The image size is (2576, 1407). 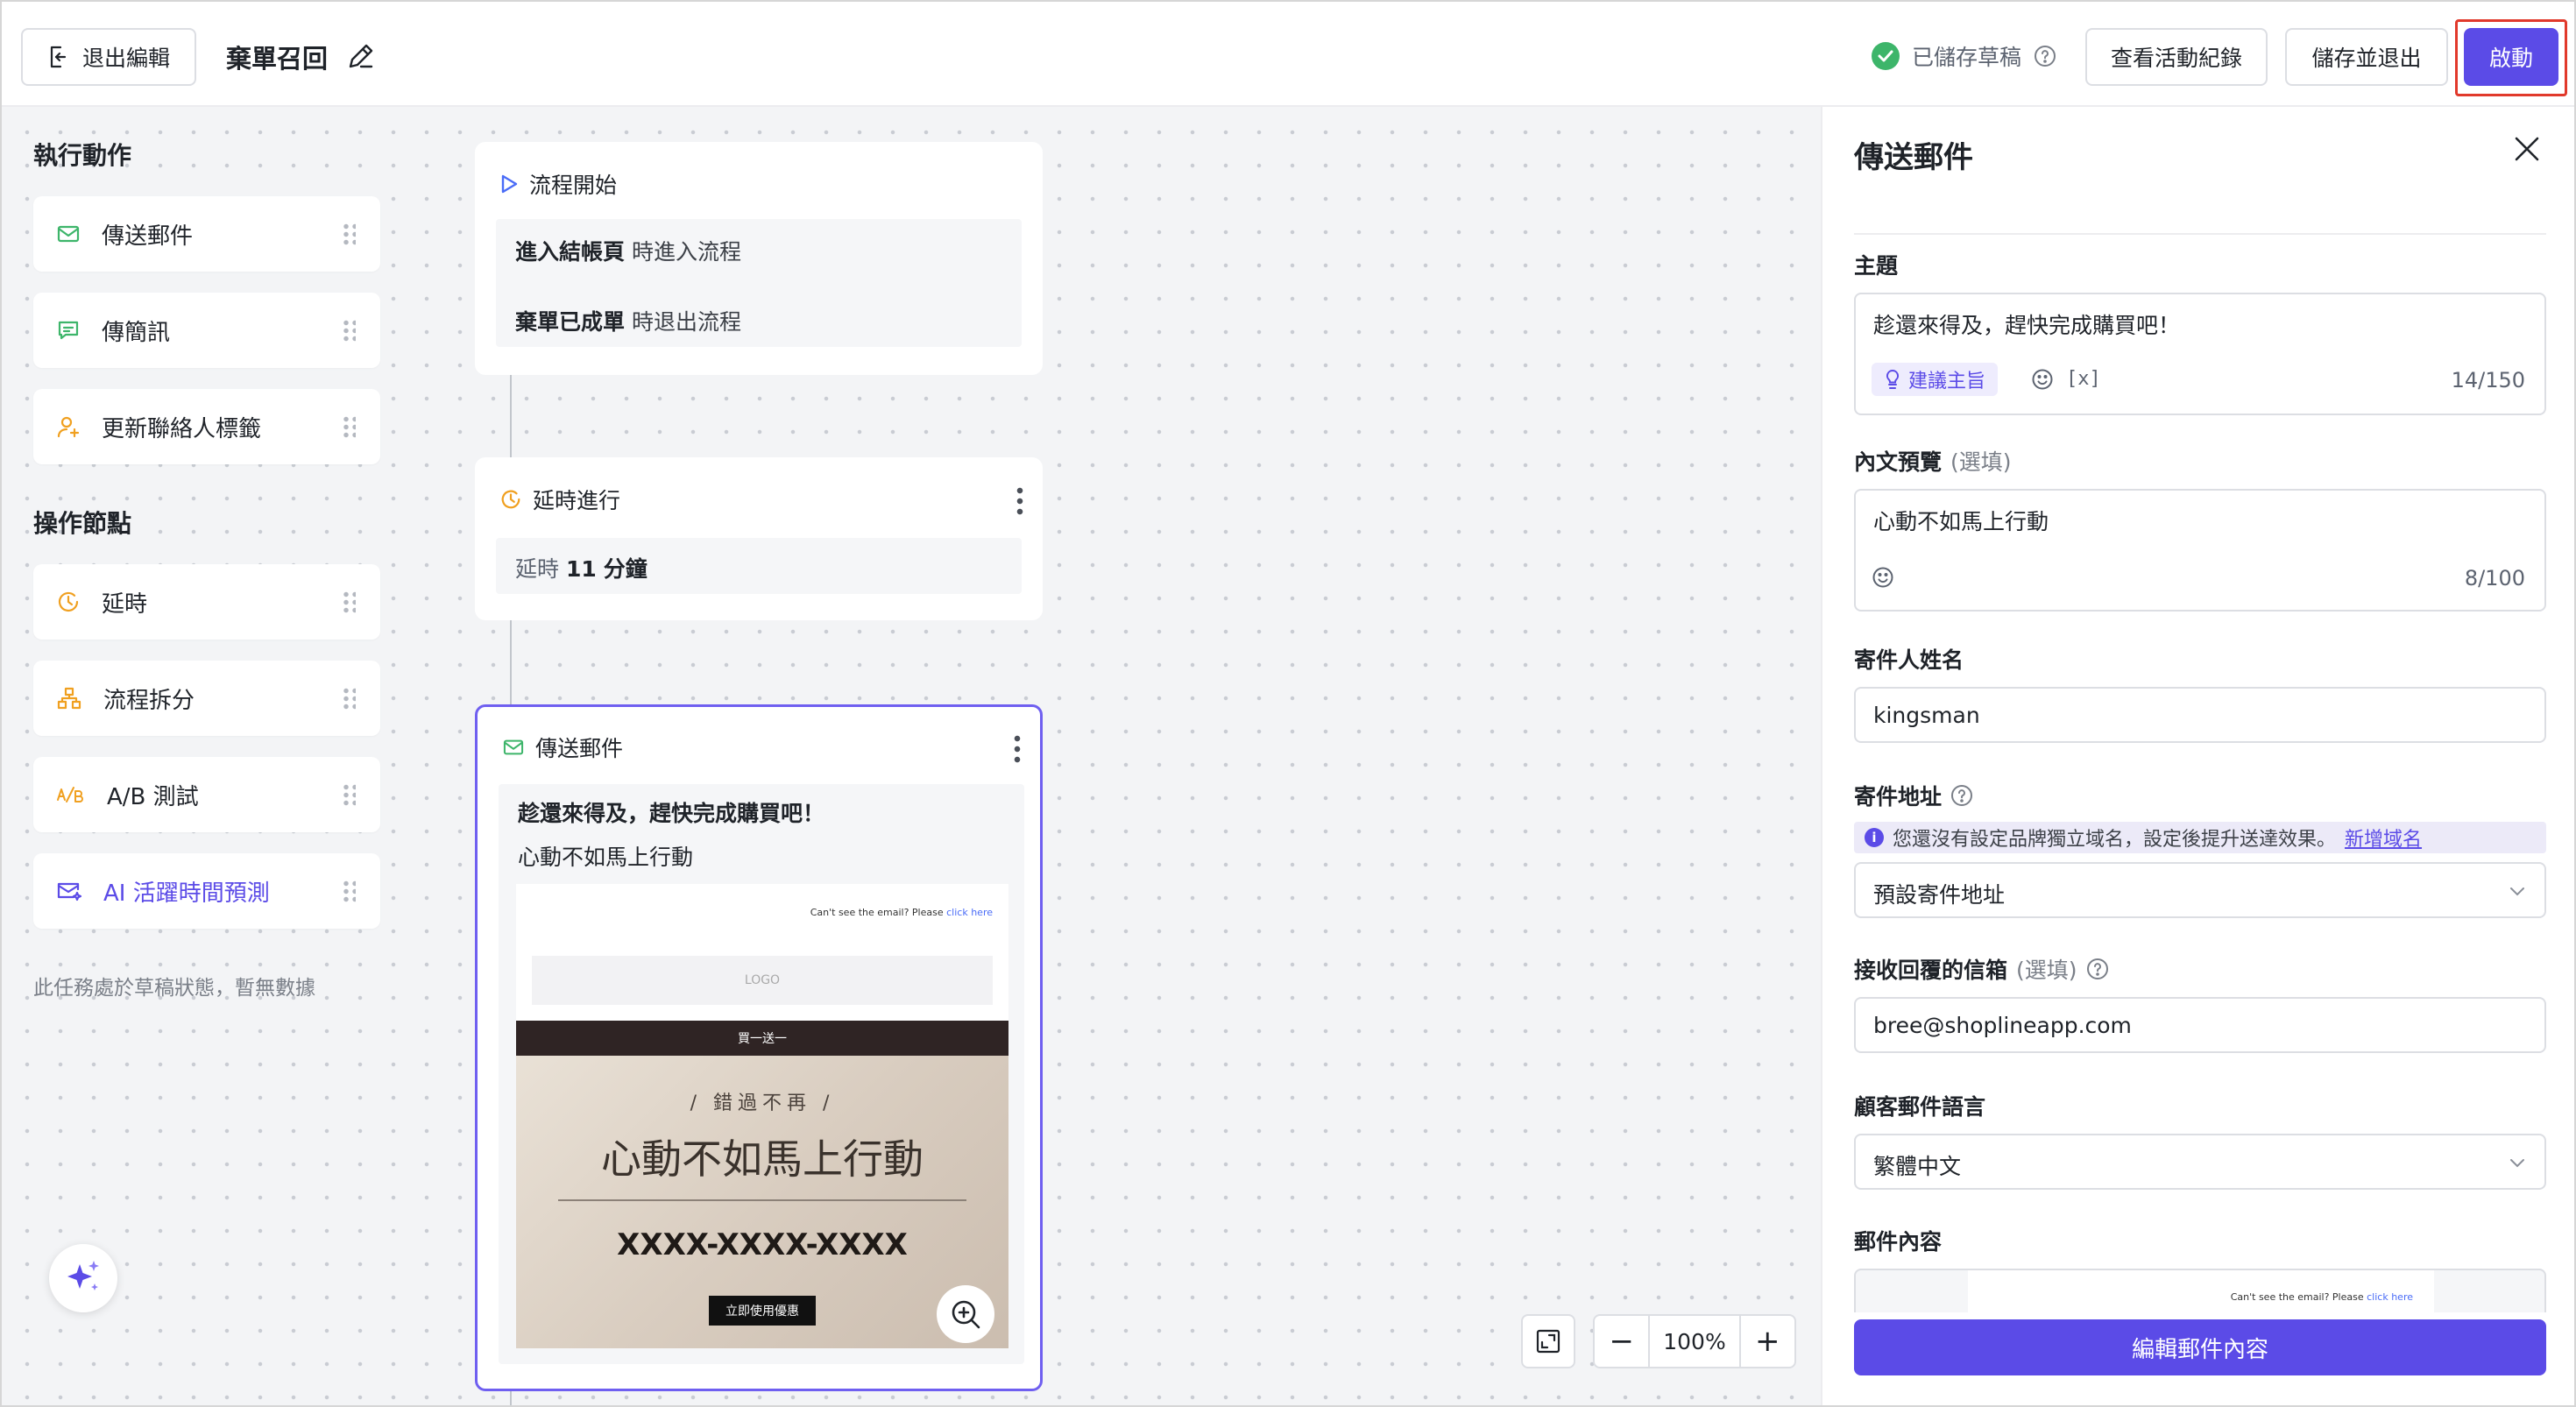 What do you see at coordinates (1926, 715) in the screenshot?
I see `sender-name-value: kingsman` at bounding box center [1926, 715].